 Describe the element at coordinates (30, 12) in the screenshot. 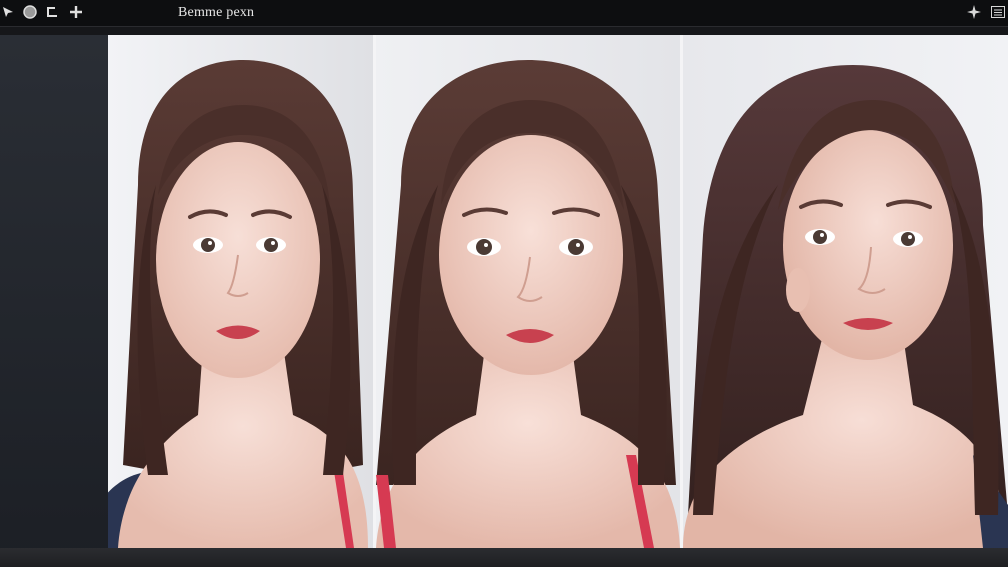

I see `circle-icon` at that location.